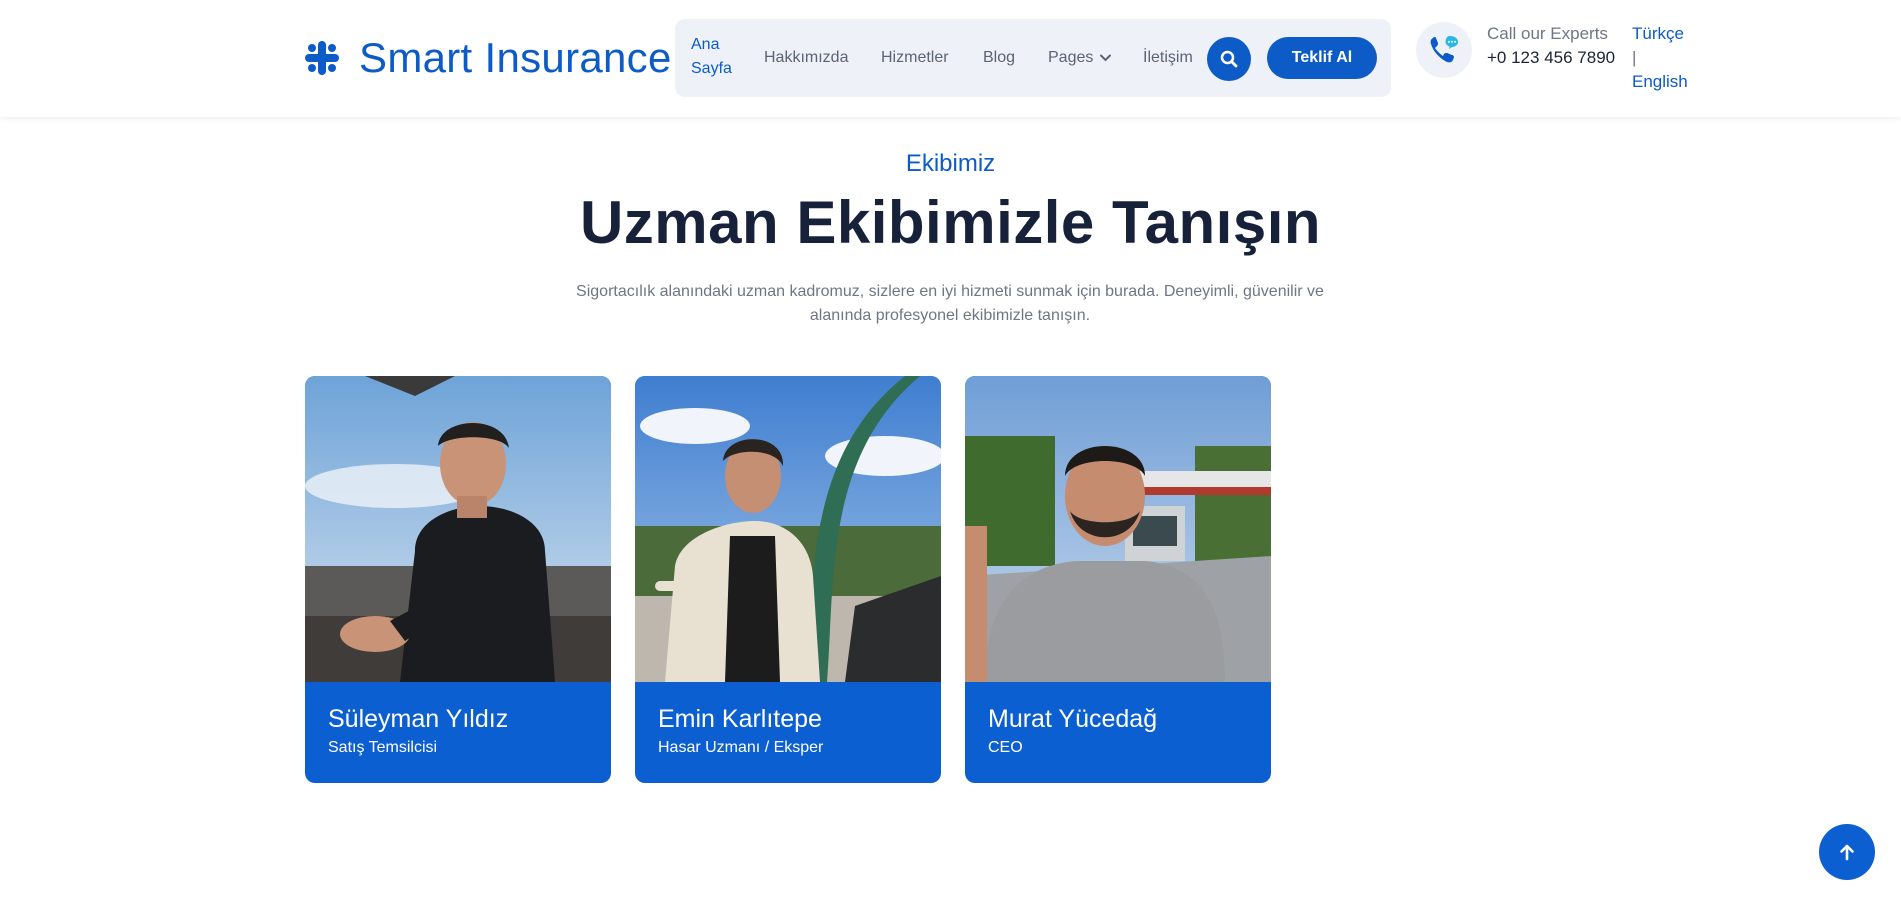 The height and width of the screenshot is (906, 1901). I want to click on nav-blog: Blog, so click(999, 58).